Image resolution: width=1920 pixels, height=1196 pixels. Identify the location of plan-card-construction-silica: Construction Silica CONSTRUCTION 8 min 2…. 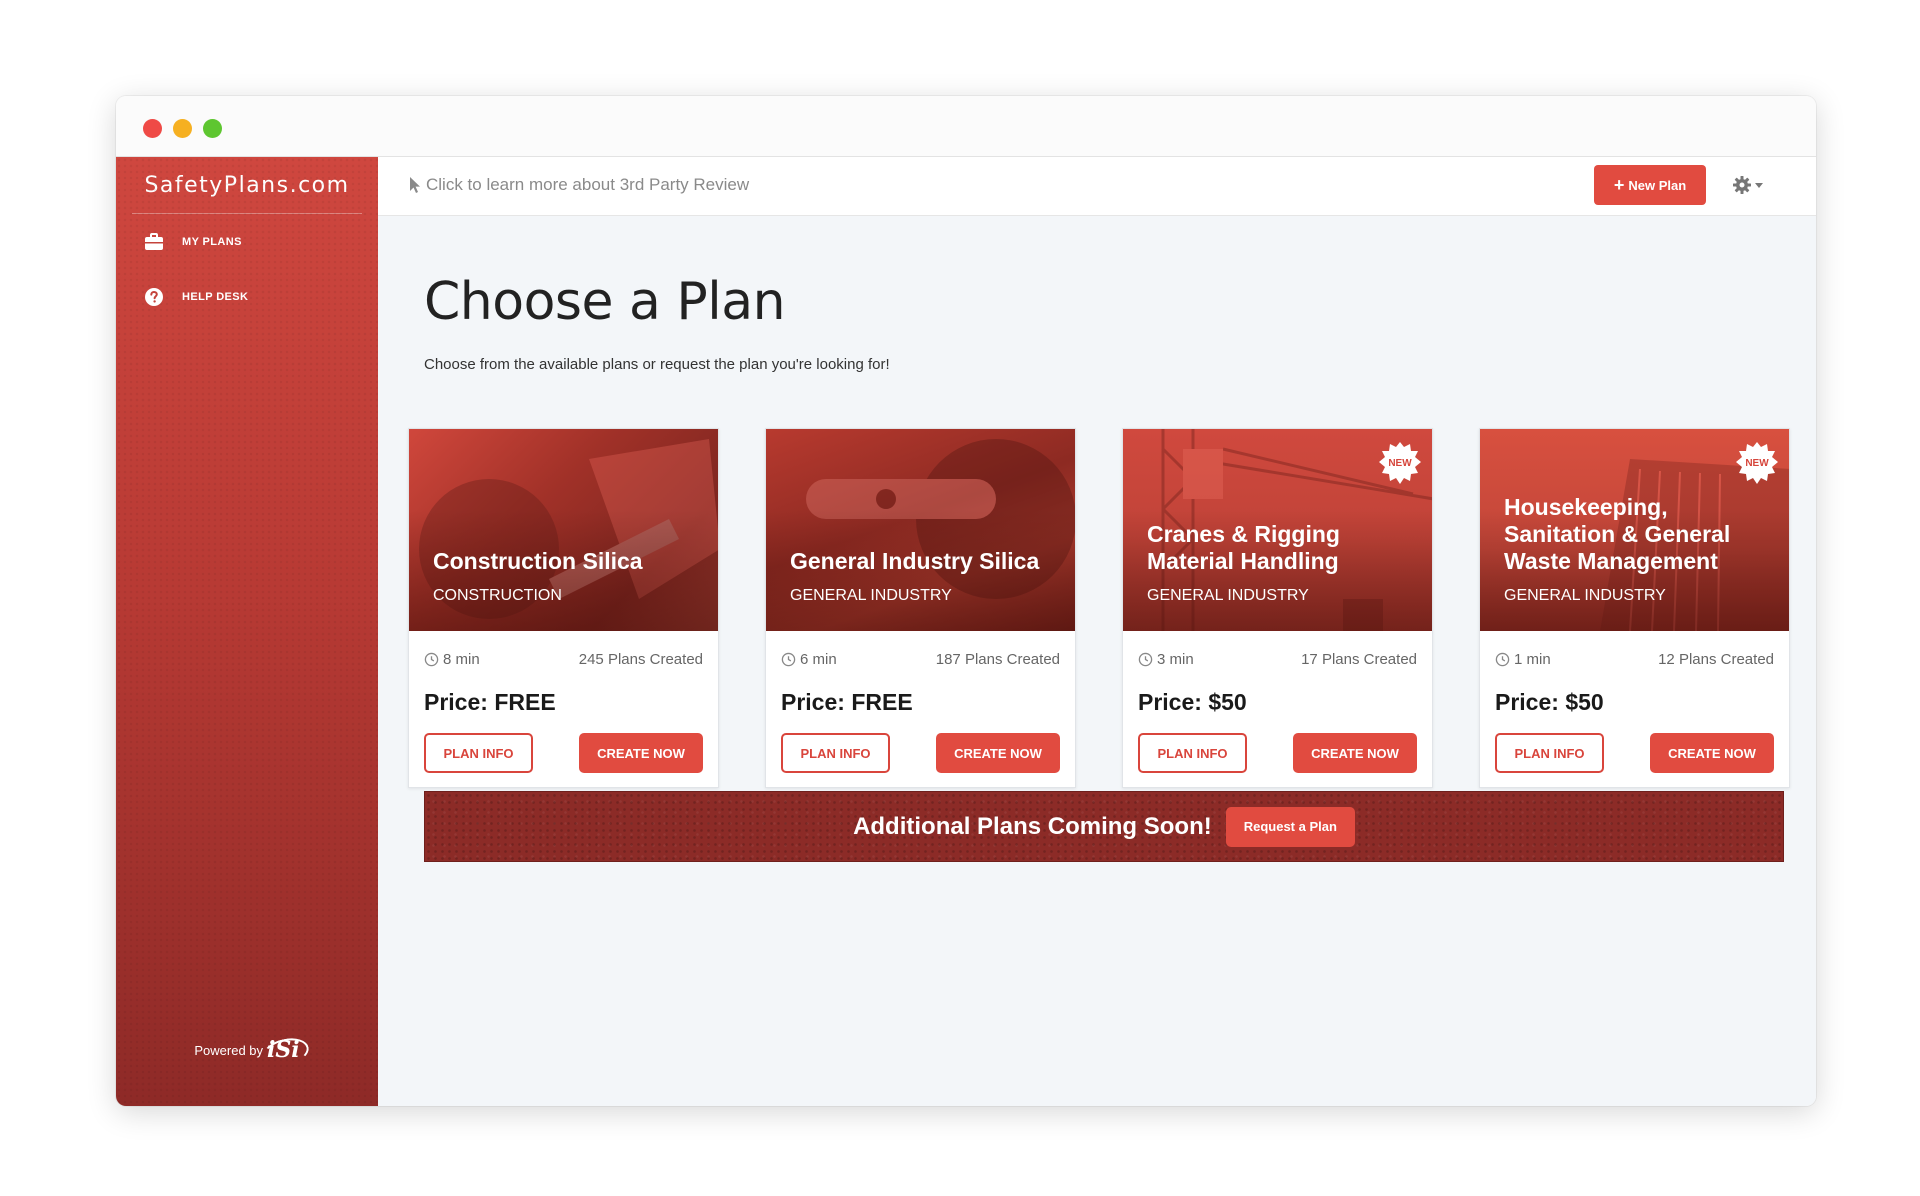
(563, 608).